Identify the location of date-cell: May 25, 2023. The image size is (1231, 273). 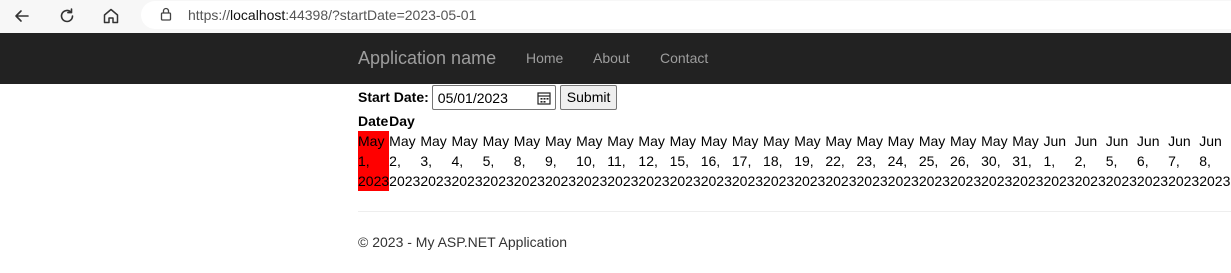
(934, 161).